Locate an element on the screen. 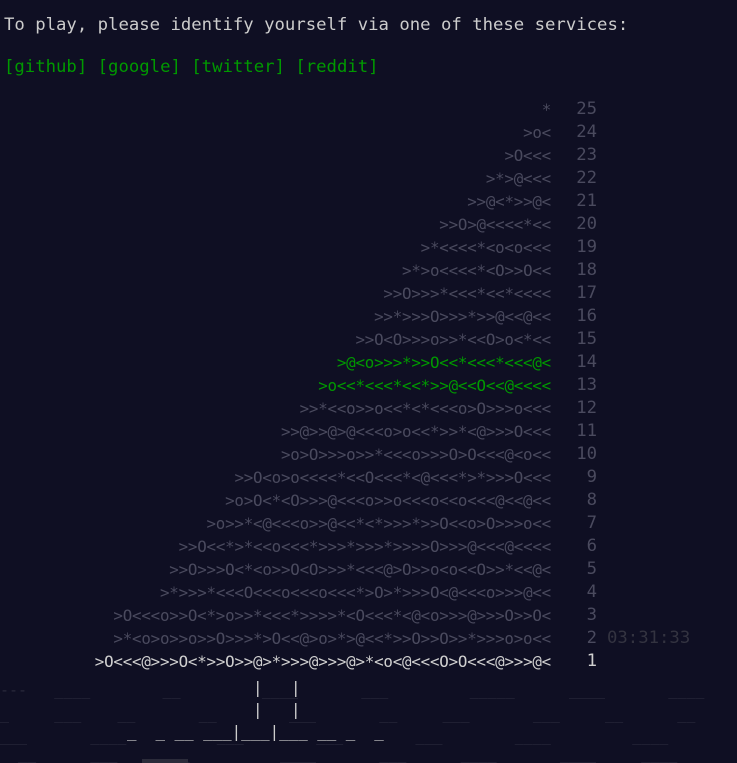 This screenshot has height=763, width=737. day-number: 6 is located at coordinates (591, 546).